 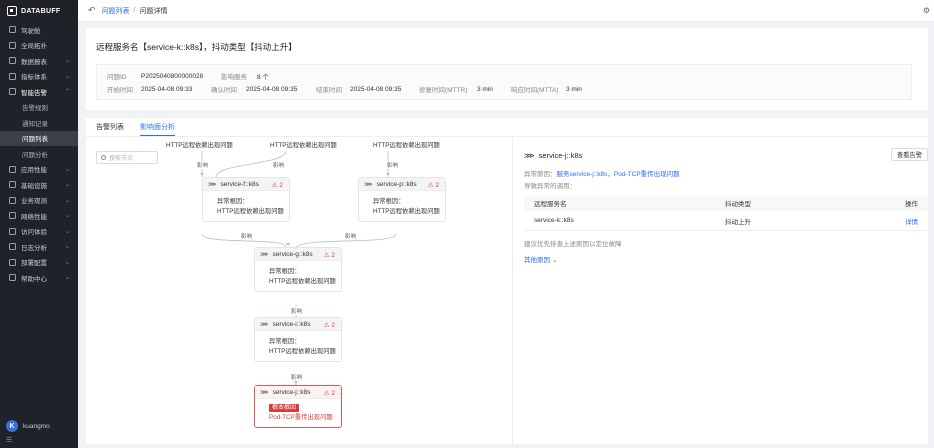 I want to click on tab-alert-list: 告警列表, so click(x=110, y=127).